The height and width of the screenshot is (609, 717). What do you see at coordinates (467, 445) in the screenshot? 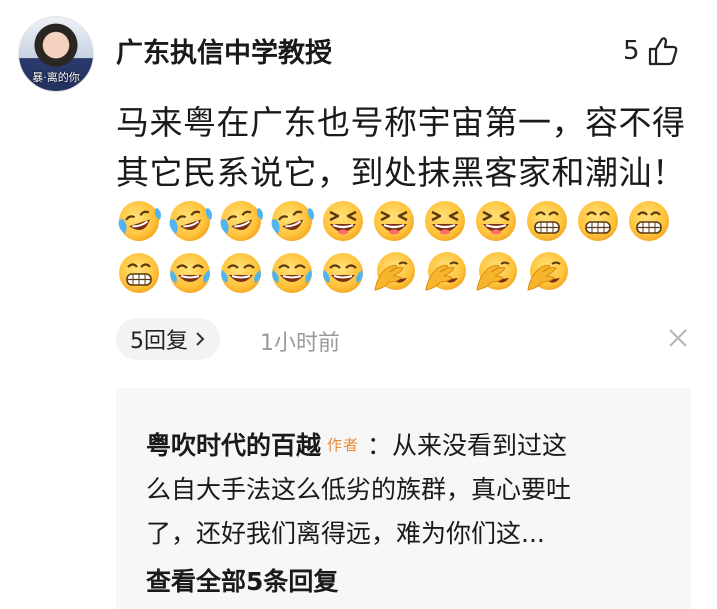
I see `reply-text: ：从来没看到过这` at bounding box center [467, 445].